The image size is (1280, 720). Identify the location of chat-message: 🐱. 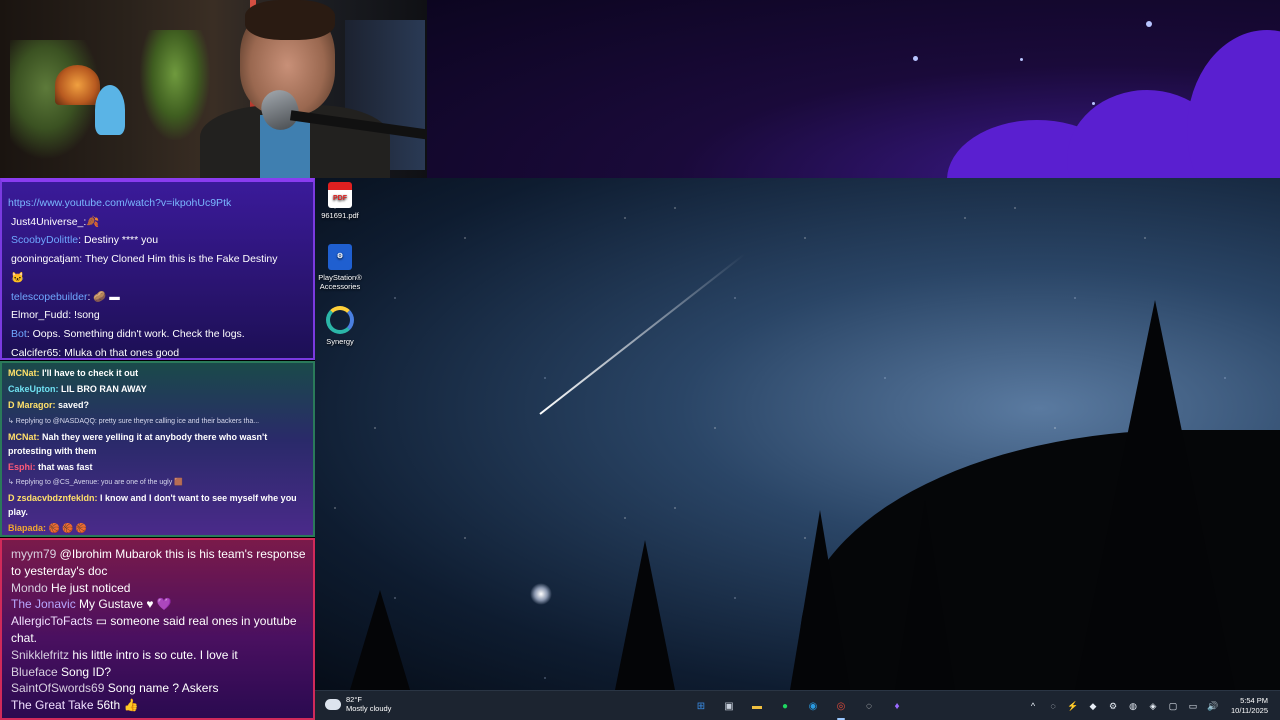
(159, 278).